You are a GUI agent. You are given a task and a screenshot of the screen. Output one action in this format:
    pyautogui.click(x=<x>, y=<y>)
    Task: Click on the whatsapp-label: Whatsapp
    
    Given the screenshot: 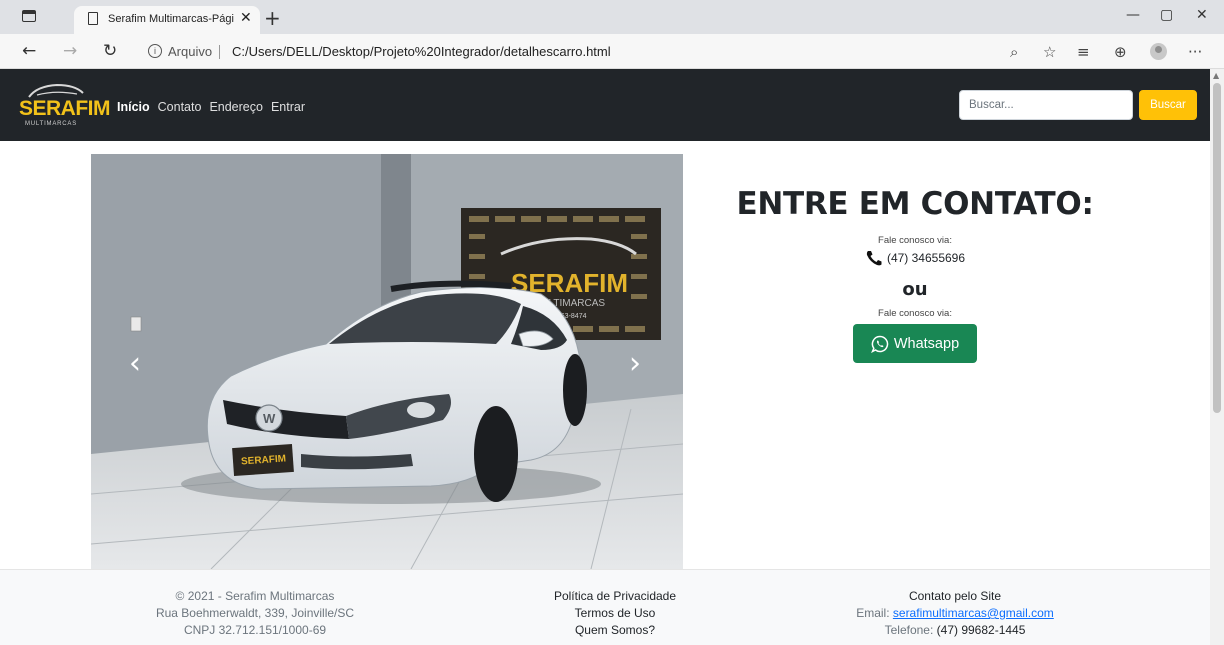 What is the action you would take?
    pyautogui.click(x=926, y=343)
    